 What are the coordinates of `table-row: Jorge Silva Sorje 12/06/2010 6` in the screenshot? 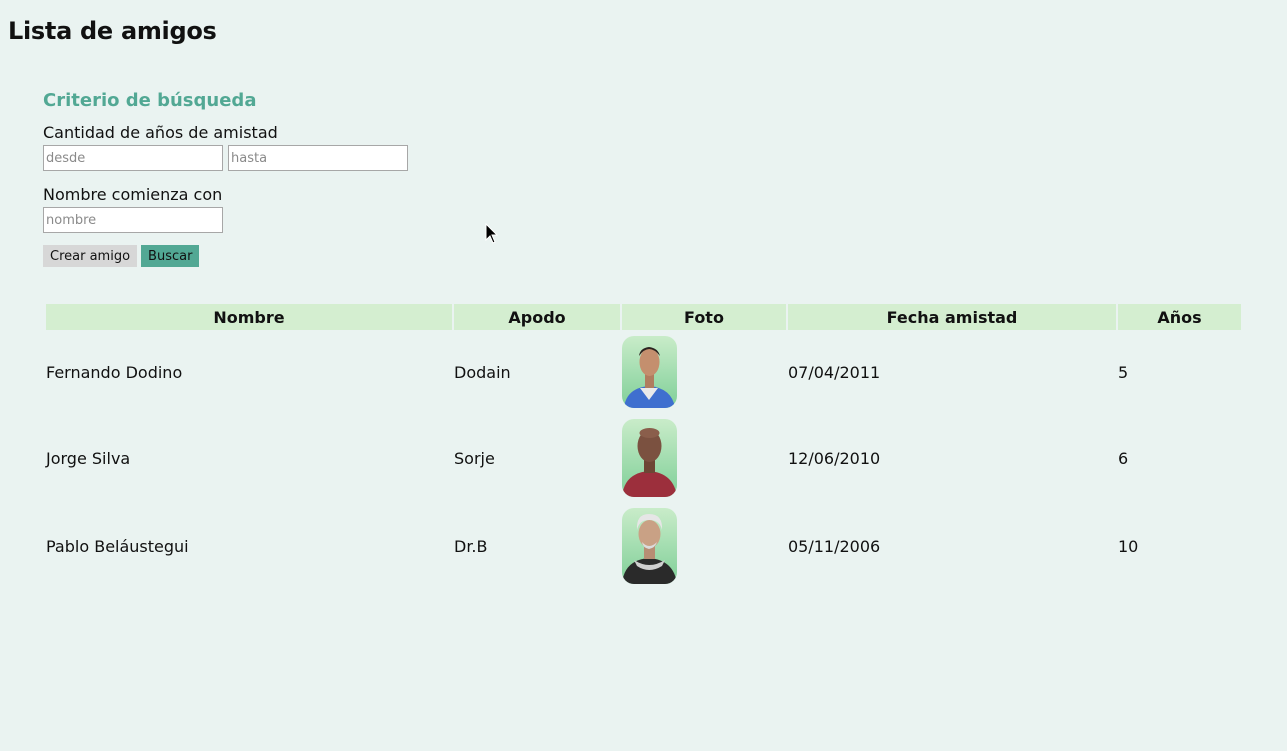 It's located at (643, 458).